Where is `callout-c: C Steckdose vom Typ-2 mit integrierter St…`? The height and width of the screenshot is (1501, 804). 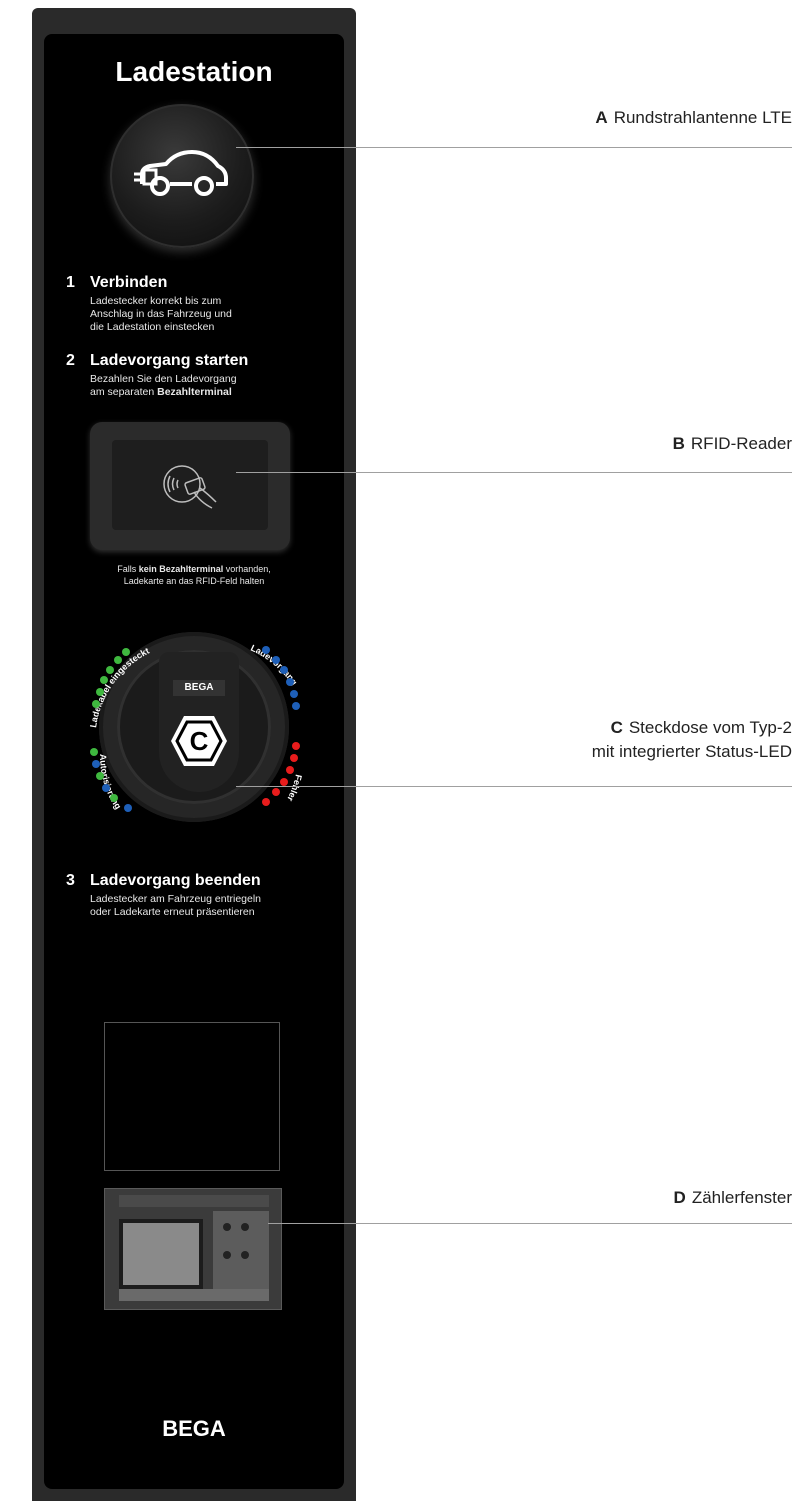
callout-c: C Steckdose vom Typ-2 mit integrierter St… is located at coordinates (692, 740).